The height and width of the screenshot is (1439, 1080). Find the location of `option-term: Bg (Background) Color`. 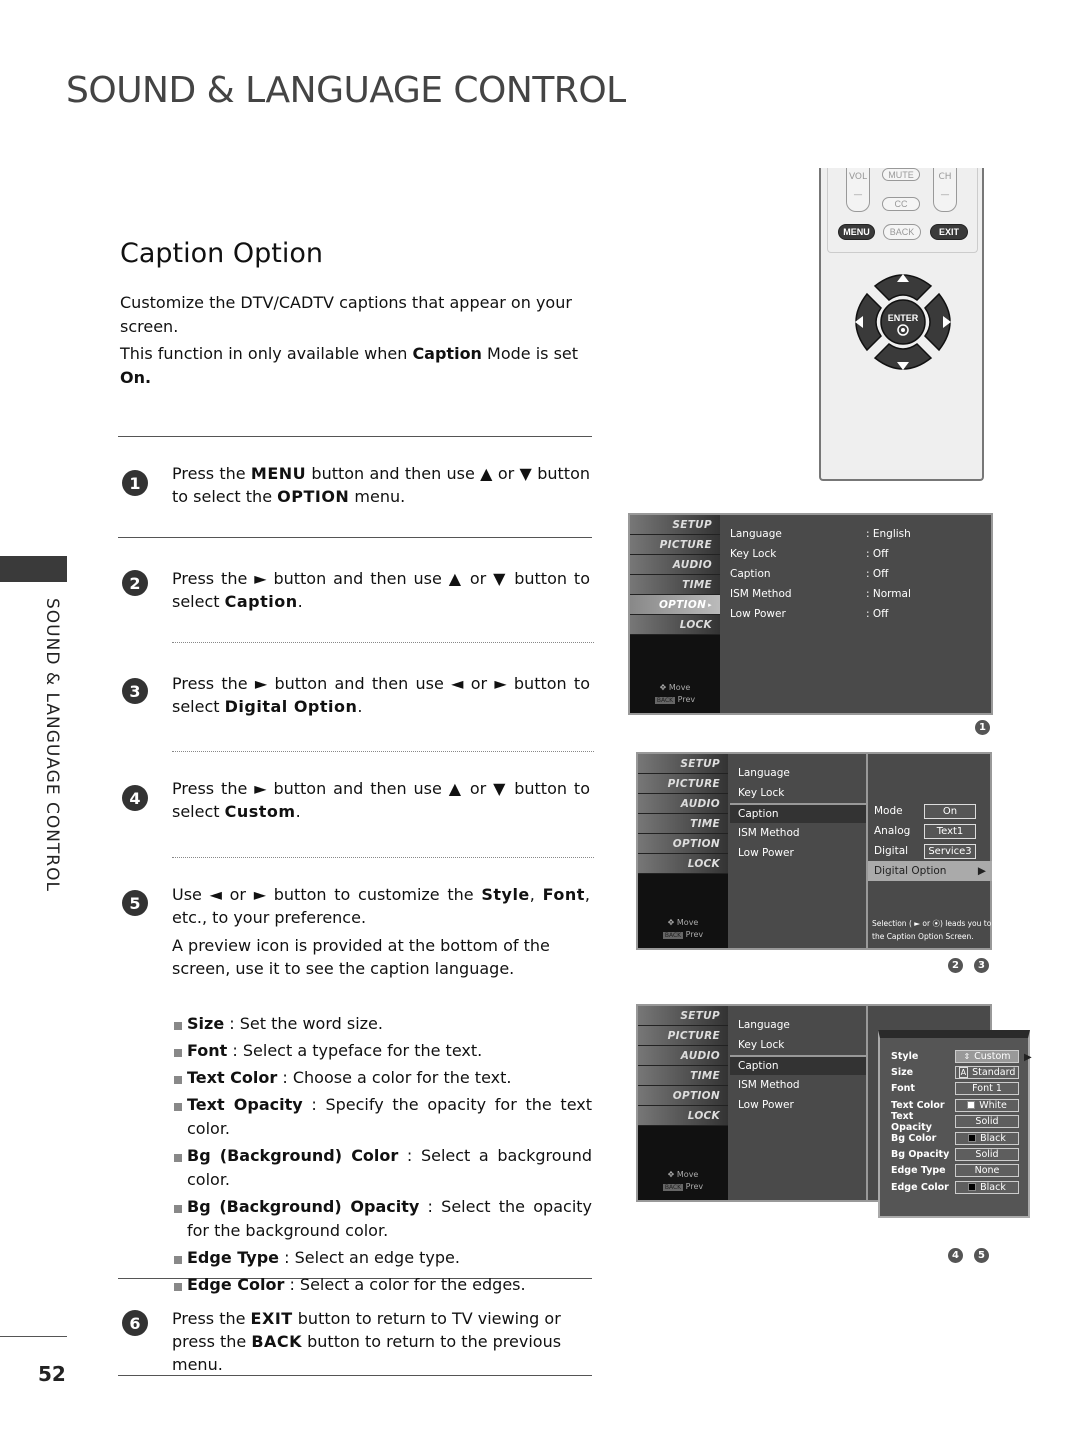

option-term: Bg (Background) Color is located at coordinates (293, 1155).